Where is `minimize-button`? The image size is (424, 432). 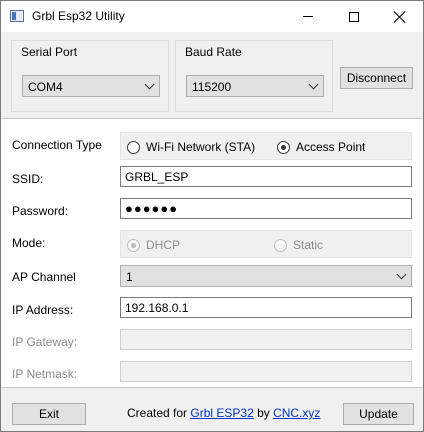
minimize-button is located at coordinates (308, 16).